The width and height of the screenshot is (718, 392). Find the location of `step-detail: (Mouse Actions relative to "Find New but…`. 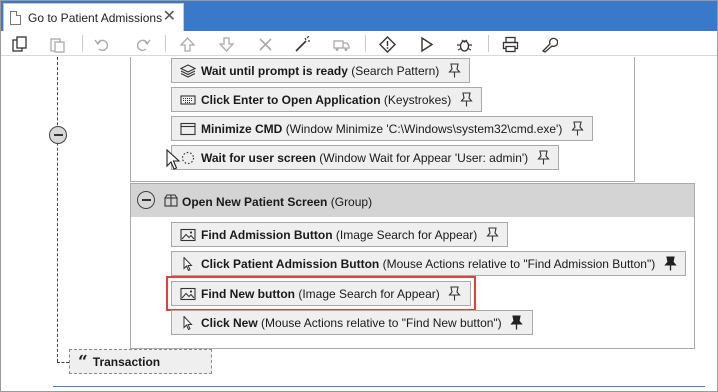

step-detail: (Mouse Actions relative to "Find New but… is located at coordinates (381, 322).